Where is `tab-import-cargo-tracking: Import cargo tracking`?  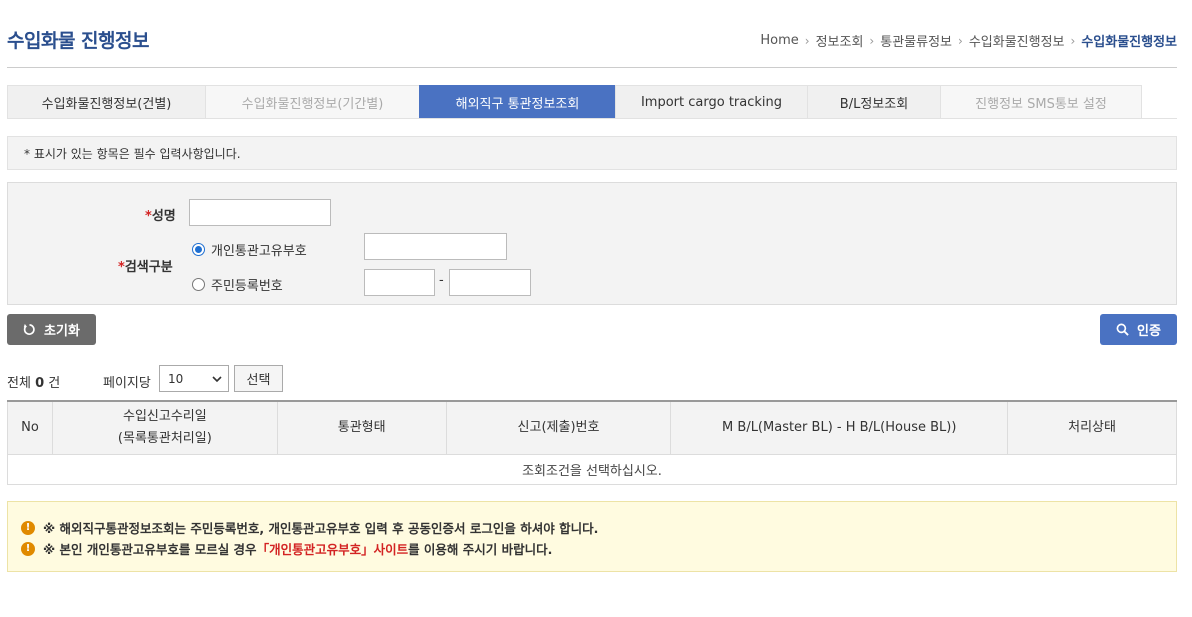
tab-import-cargo-tracking: Import cargo tracking is located at coordinates (711, 102).